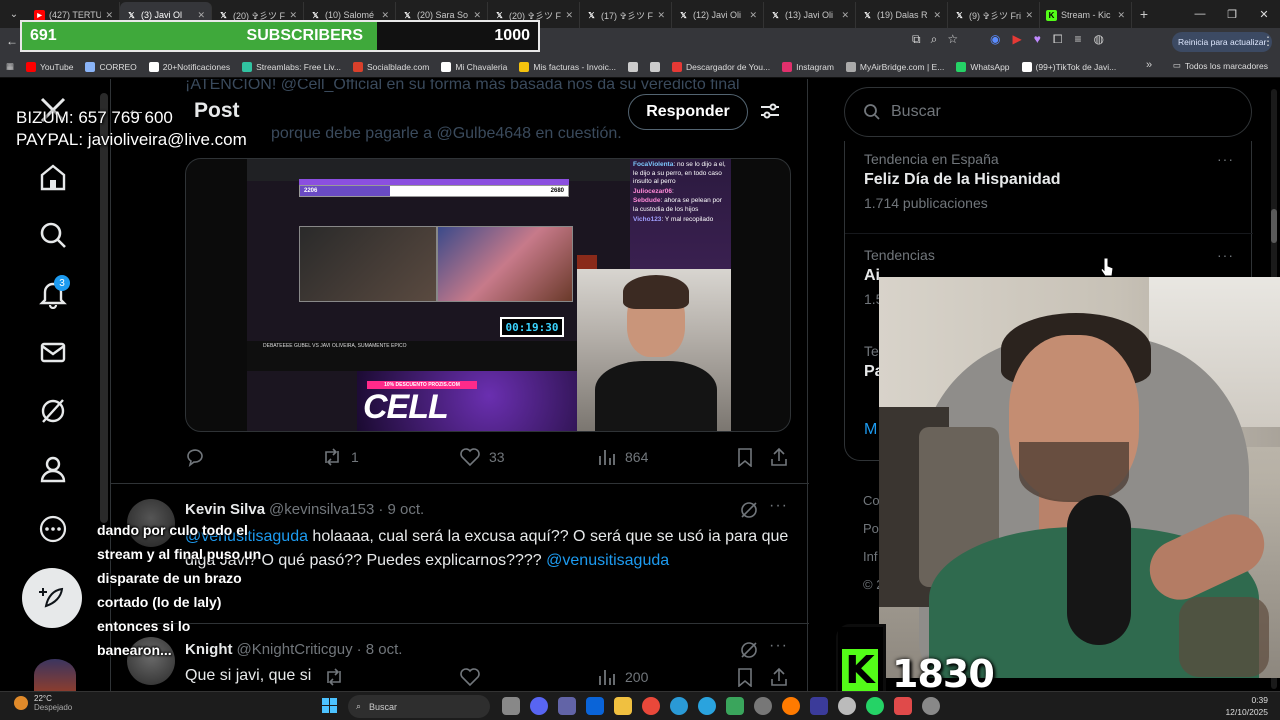 The height and width of the screenshot is (720, 1280). I want to click on extension-icon: ◉, so click(995, 39).